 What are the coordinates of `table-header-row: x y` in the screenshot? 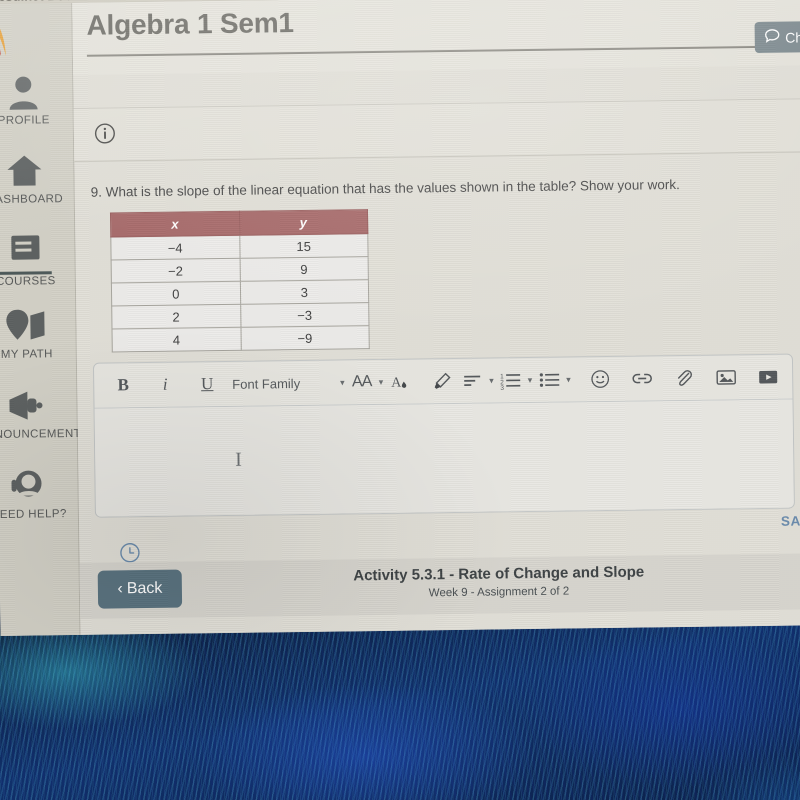 It's located at (239, 223).